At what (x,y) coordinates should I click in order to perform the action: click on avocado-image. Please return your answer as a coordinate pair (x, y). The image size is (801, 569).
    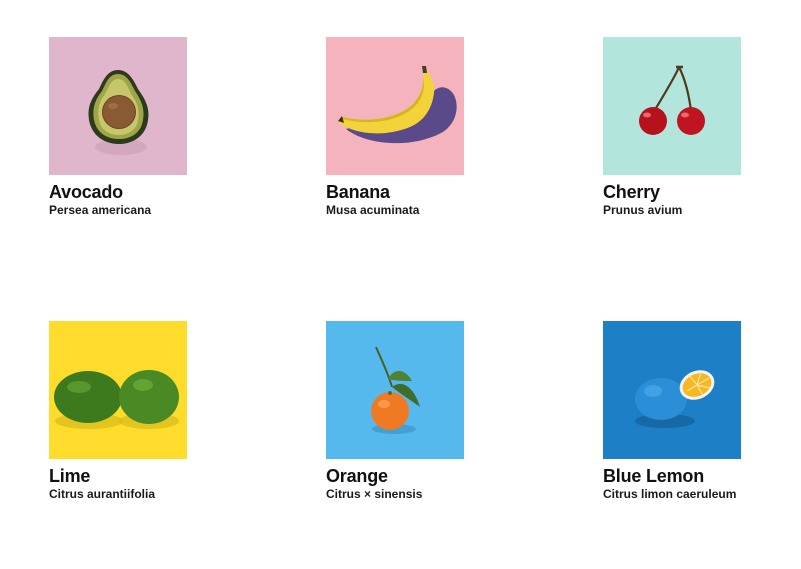
    Looking at the image, I should click on (118, 106).